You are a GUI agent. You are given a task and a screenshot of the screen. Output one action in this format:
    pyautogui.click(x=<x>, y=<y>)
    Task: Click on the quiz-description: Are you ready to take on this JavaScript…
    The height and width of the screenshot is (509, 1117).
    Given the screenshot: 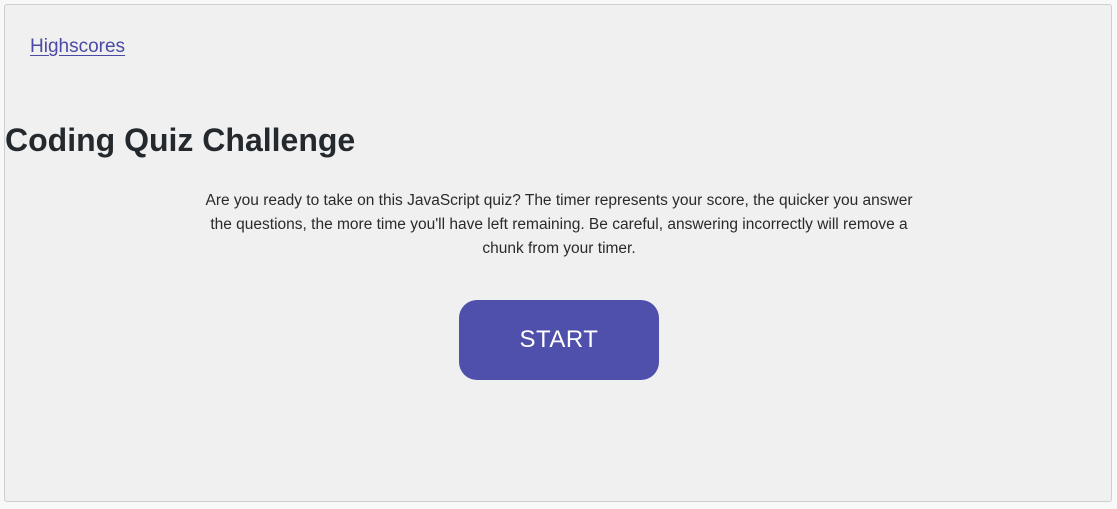 What is the action you would take?
    pyautogui.click(x=559, y=224)
    